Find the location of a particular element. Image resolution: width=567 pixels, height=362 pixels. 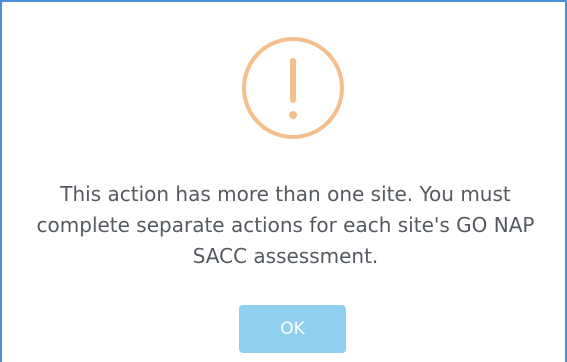

ok-button: OK is located at coordinates (292, 329).